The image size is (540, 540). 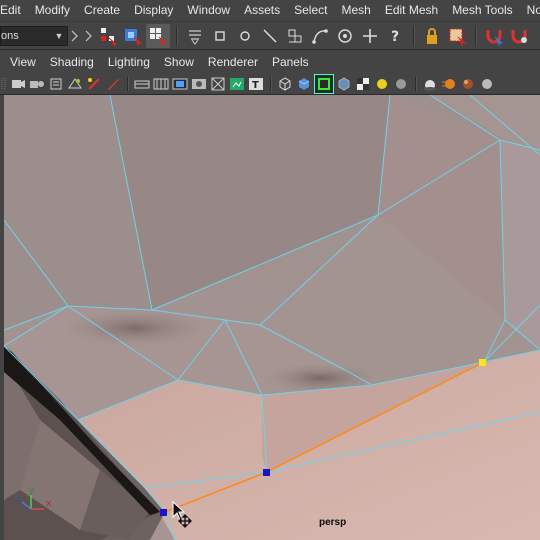 I want to click on collapse-arrow-icon, so click(x=75, y=36).